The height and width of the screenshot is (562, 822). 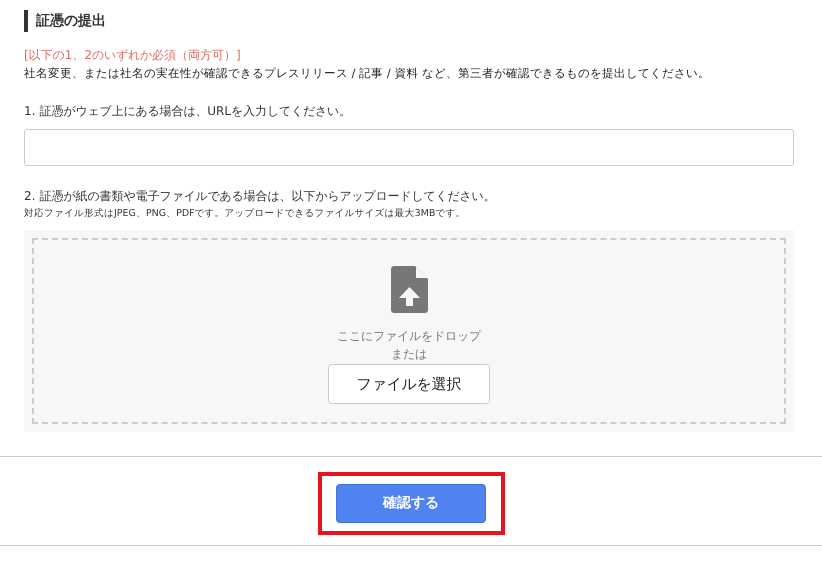 I want to click on requirement-note: [以下の1、2のいずれか必須（両方可）], so click(x=133, y=55).